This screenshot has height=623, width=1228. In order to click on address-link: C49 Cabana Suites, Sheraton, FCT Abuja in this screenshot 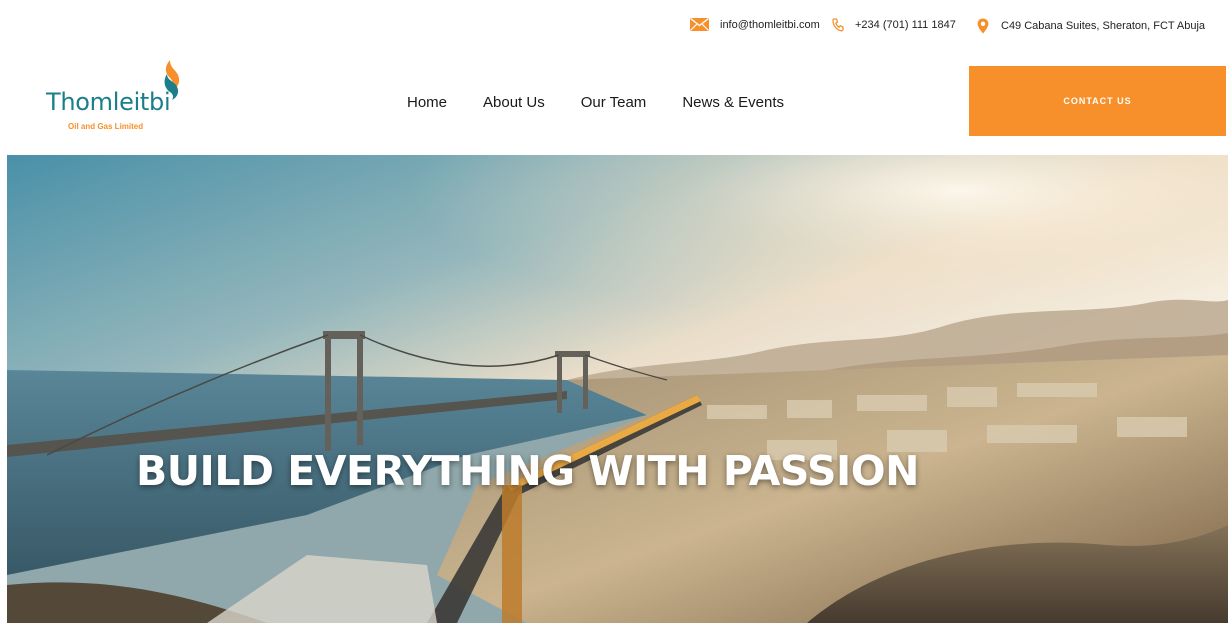, I will do `click(1091, 26)`.